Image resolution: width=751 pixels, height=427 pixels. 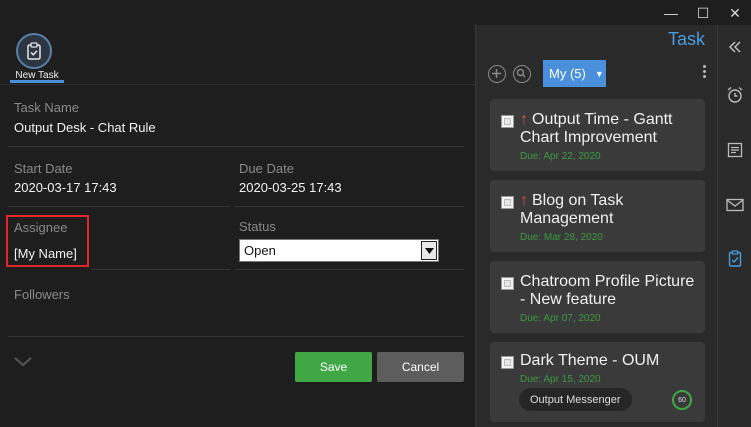 I want to click on minimize-button: —, so click(x=671, y=13).